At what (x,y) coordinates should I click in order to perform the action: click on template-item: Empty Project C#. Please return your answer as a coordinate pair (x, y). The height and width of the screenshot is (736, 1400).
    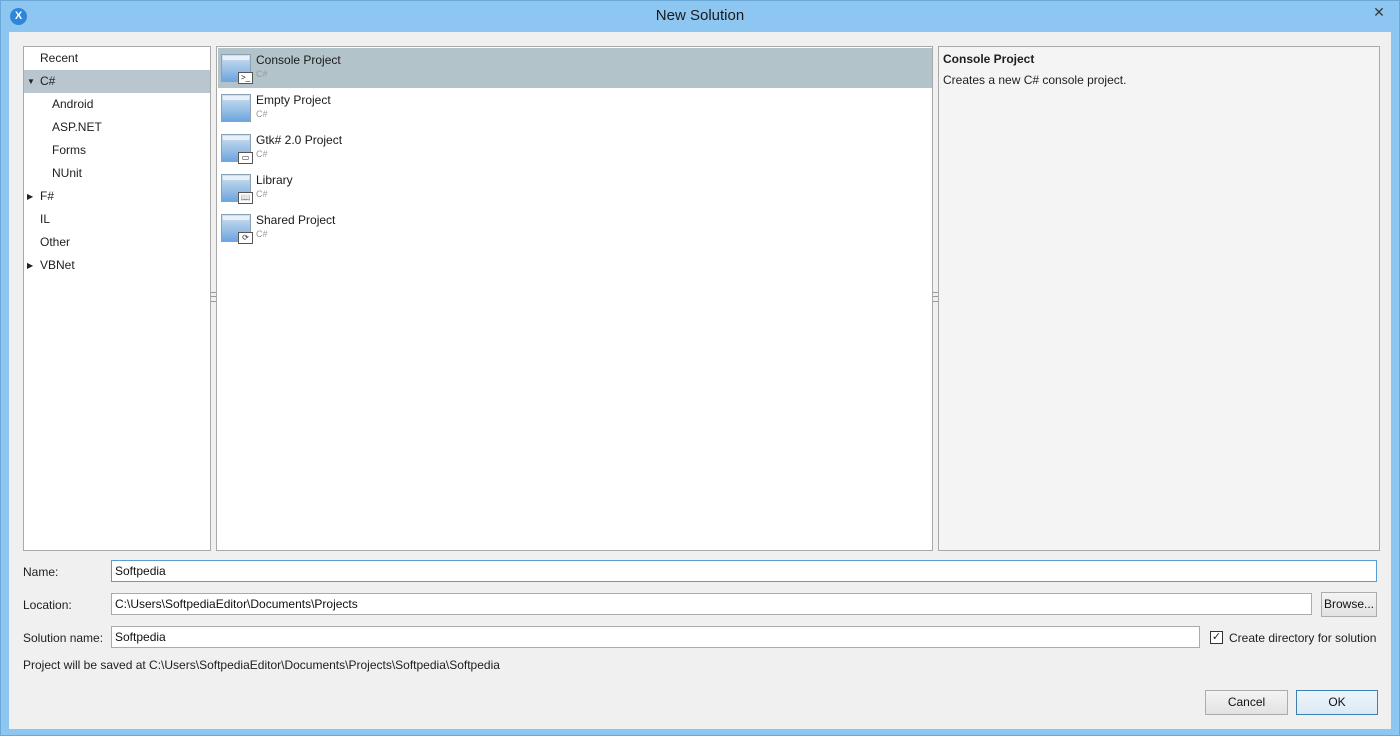
    Looking at the image, I should click on (575, 108).